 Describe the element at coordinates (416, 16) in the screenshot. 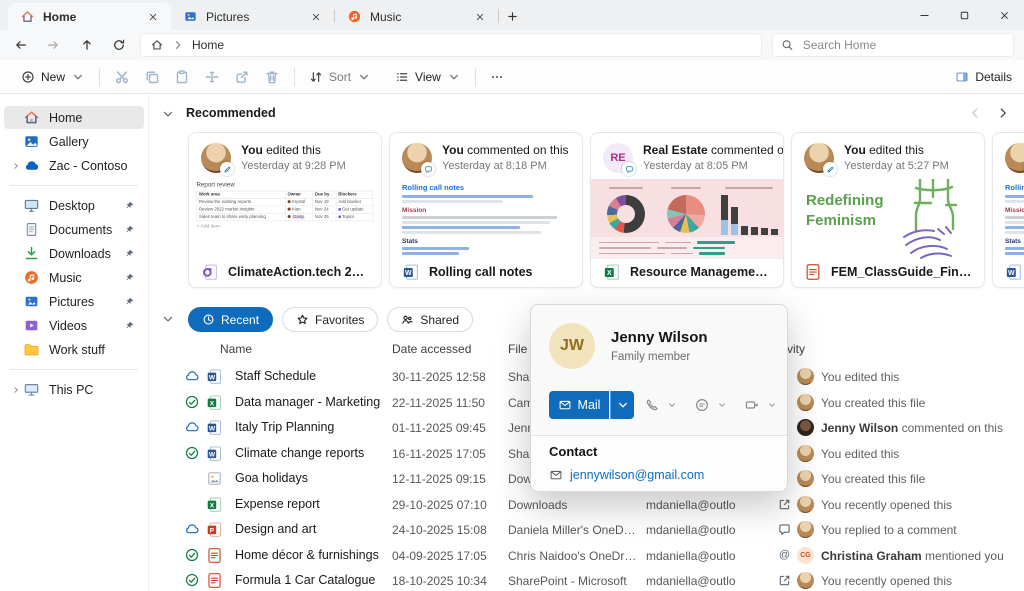

I see `tab-music: Music` at that location.